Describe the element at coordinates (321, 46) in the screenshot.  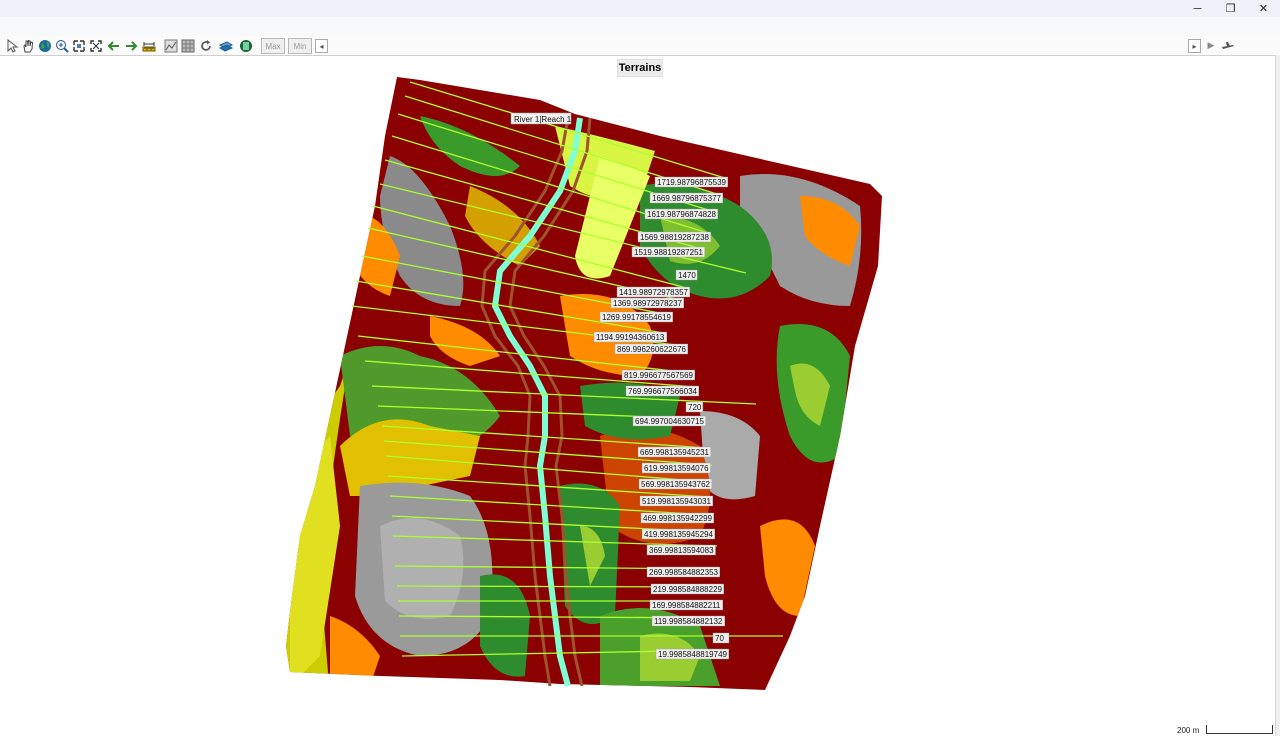
I see `scroll-left-button: ◂` at that location.